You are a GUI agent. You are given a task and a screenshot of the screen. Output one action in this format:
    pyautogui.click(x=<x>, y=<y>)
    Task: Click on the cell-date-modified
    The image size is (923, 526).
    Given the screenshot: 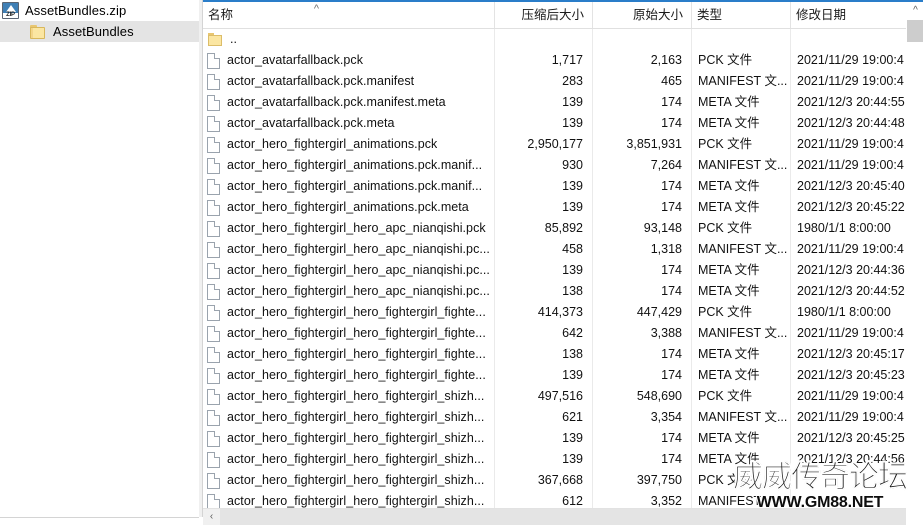 What is the action you would take?
    pyautogui.click(x=857, y=39)
    